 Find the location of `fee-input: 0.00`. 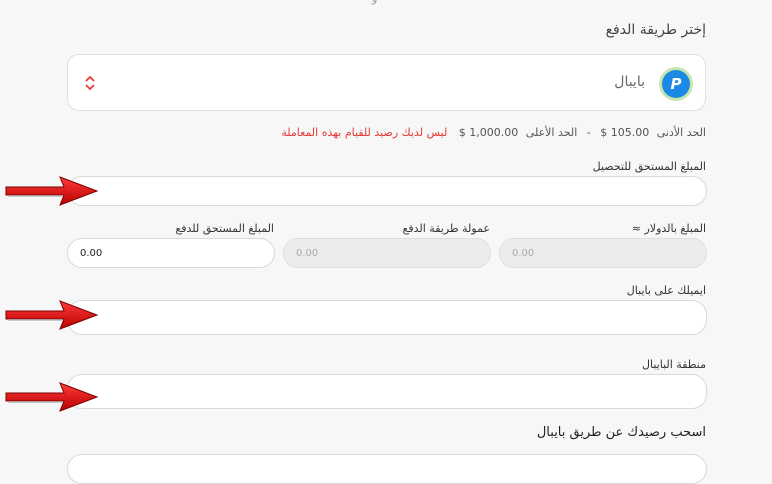

fee-input: 0.00 is located at coordinates (387, 253).